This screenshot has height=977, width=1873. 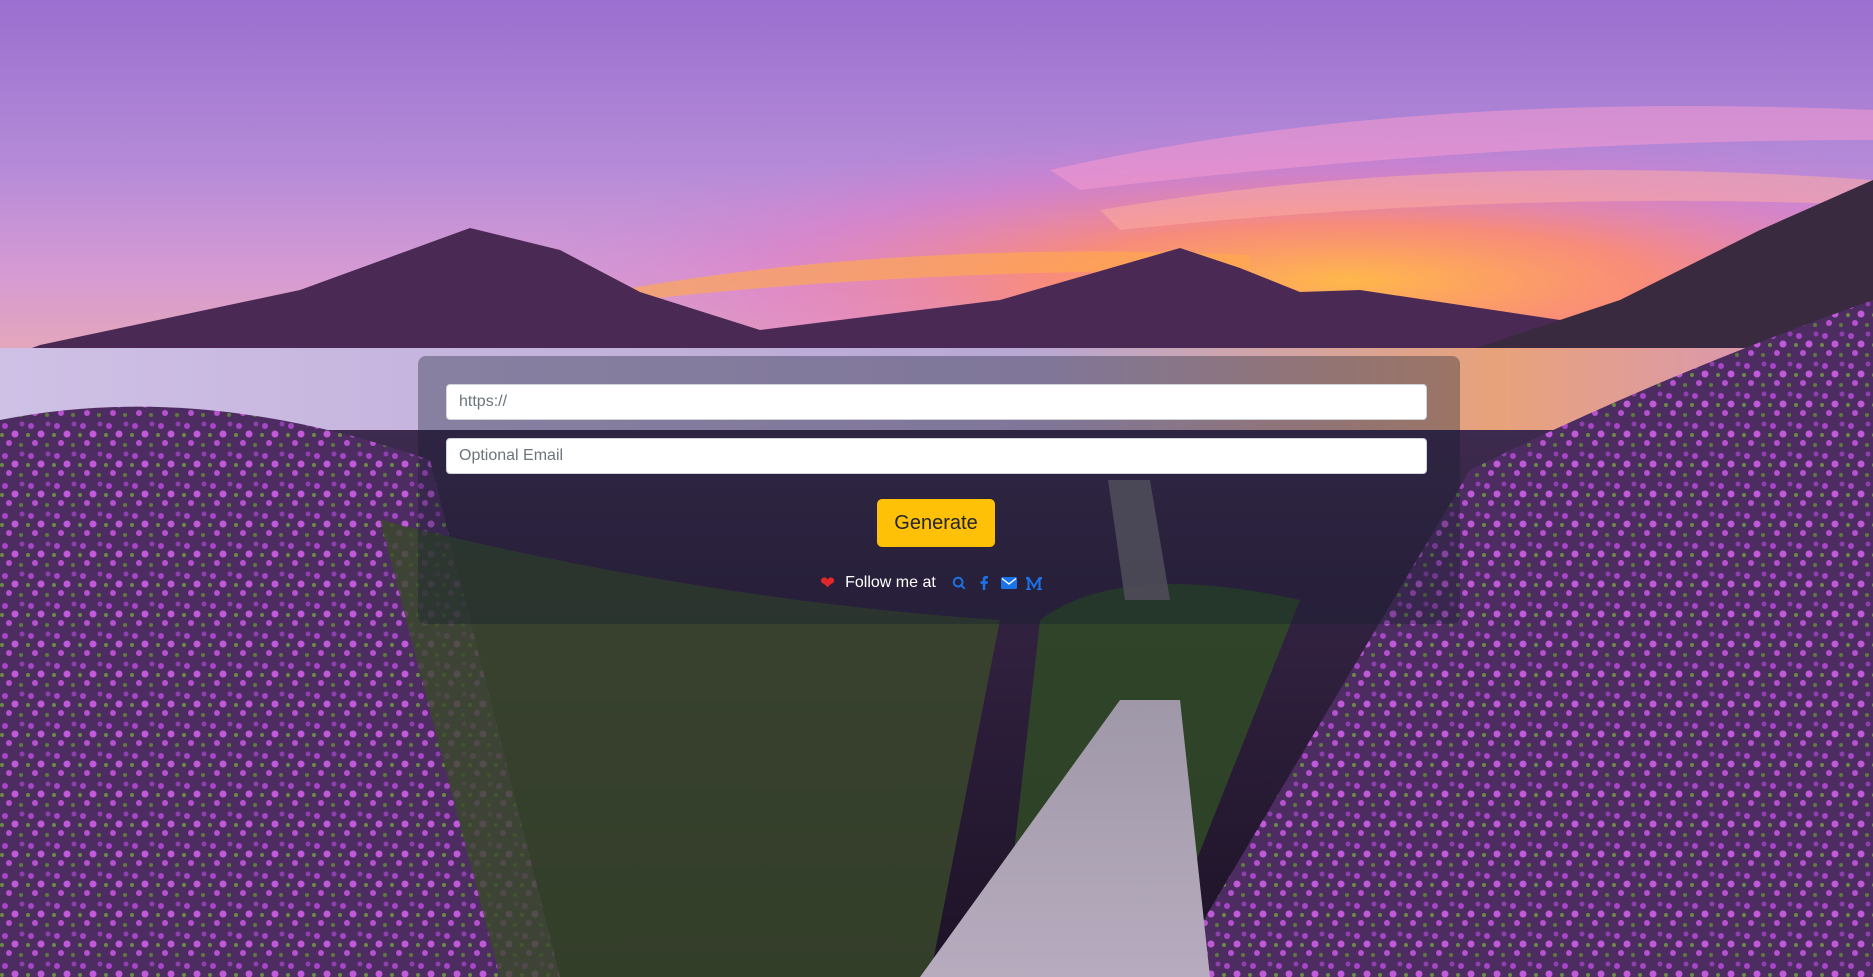 I want to click on facebook-icon, so click(x=984, y=583).